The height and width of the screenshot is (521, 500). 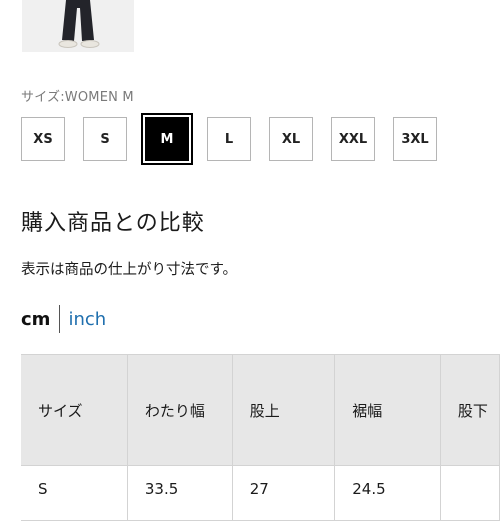 I want to click on unit-cm-option: cm, so click(x=35, y=319).